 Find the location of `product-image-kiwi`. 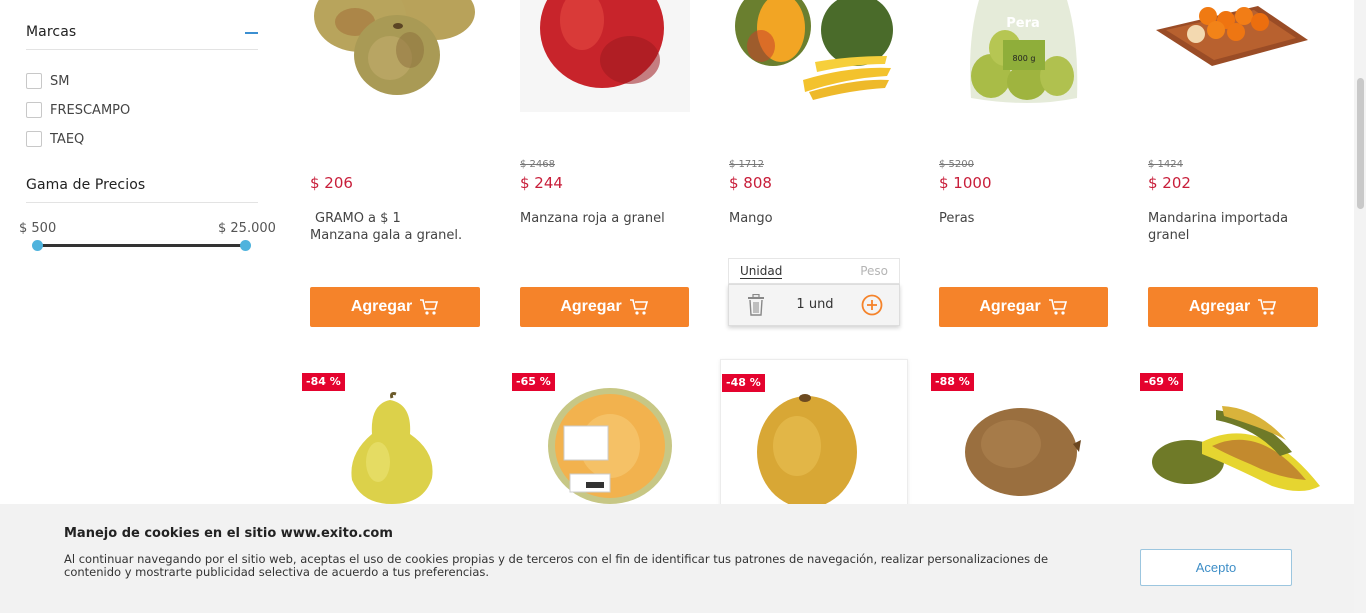

product-image-kiwi is located at coordinates (1023, 451).